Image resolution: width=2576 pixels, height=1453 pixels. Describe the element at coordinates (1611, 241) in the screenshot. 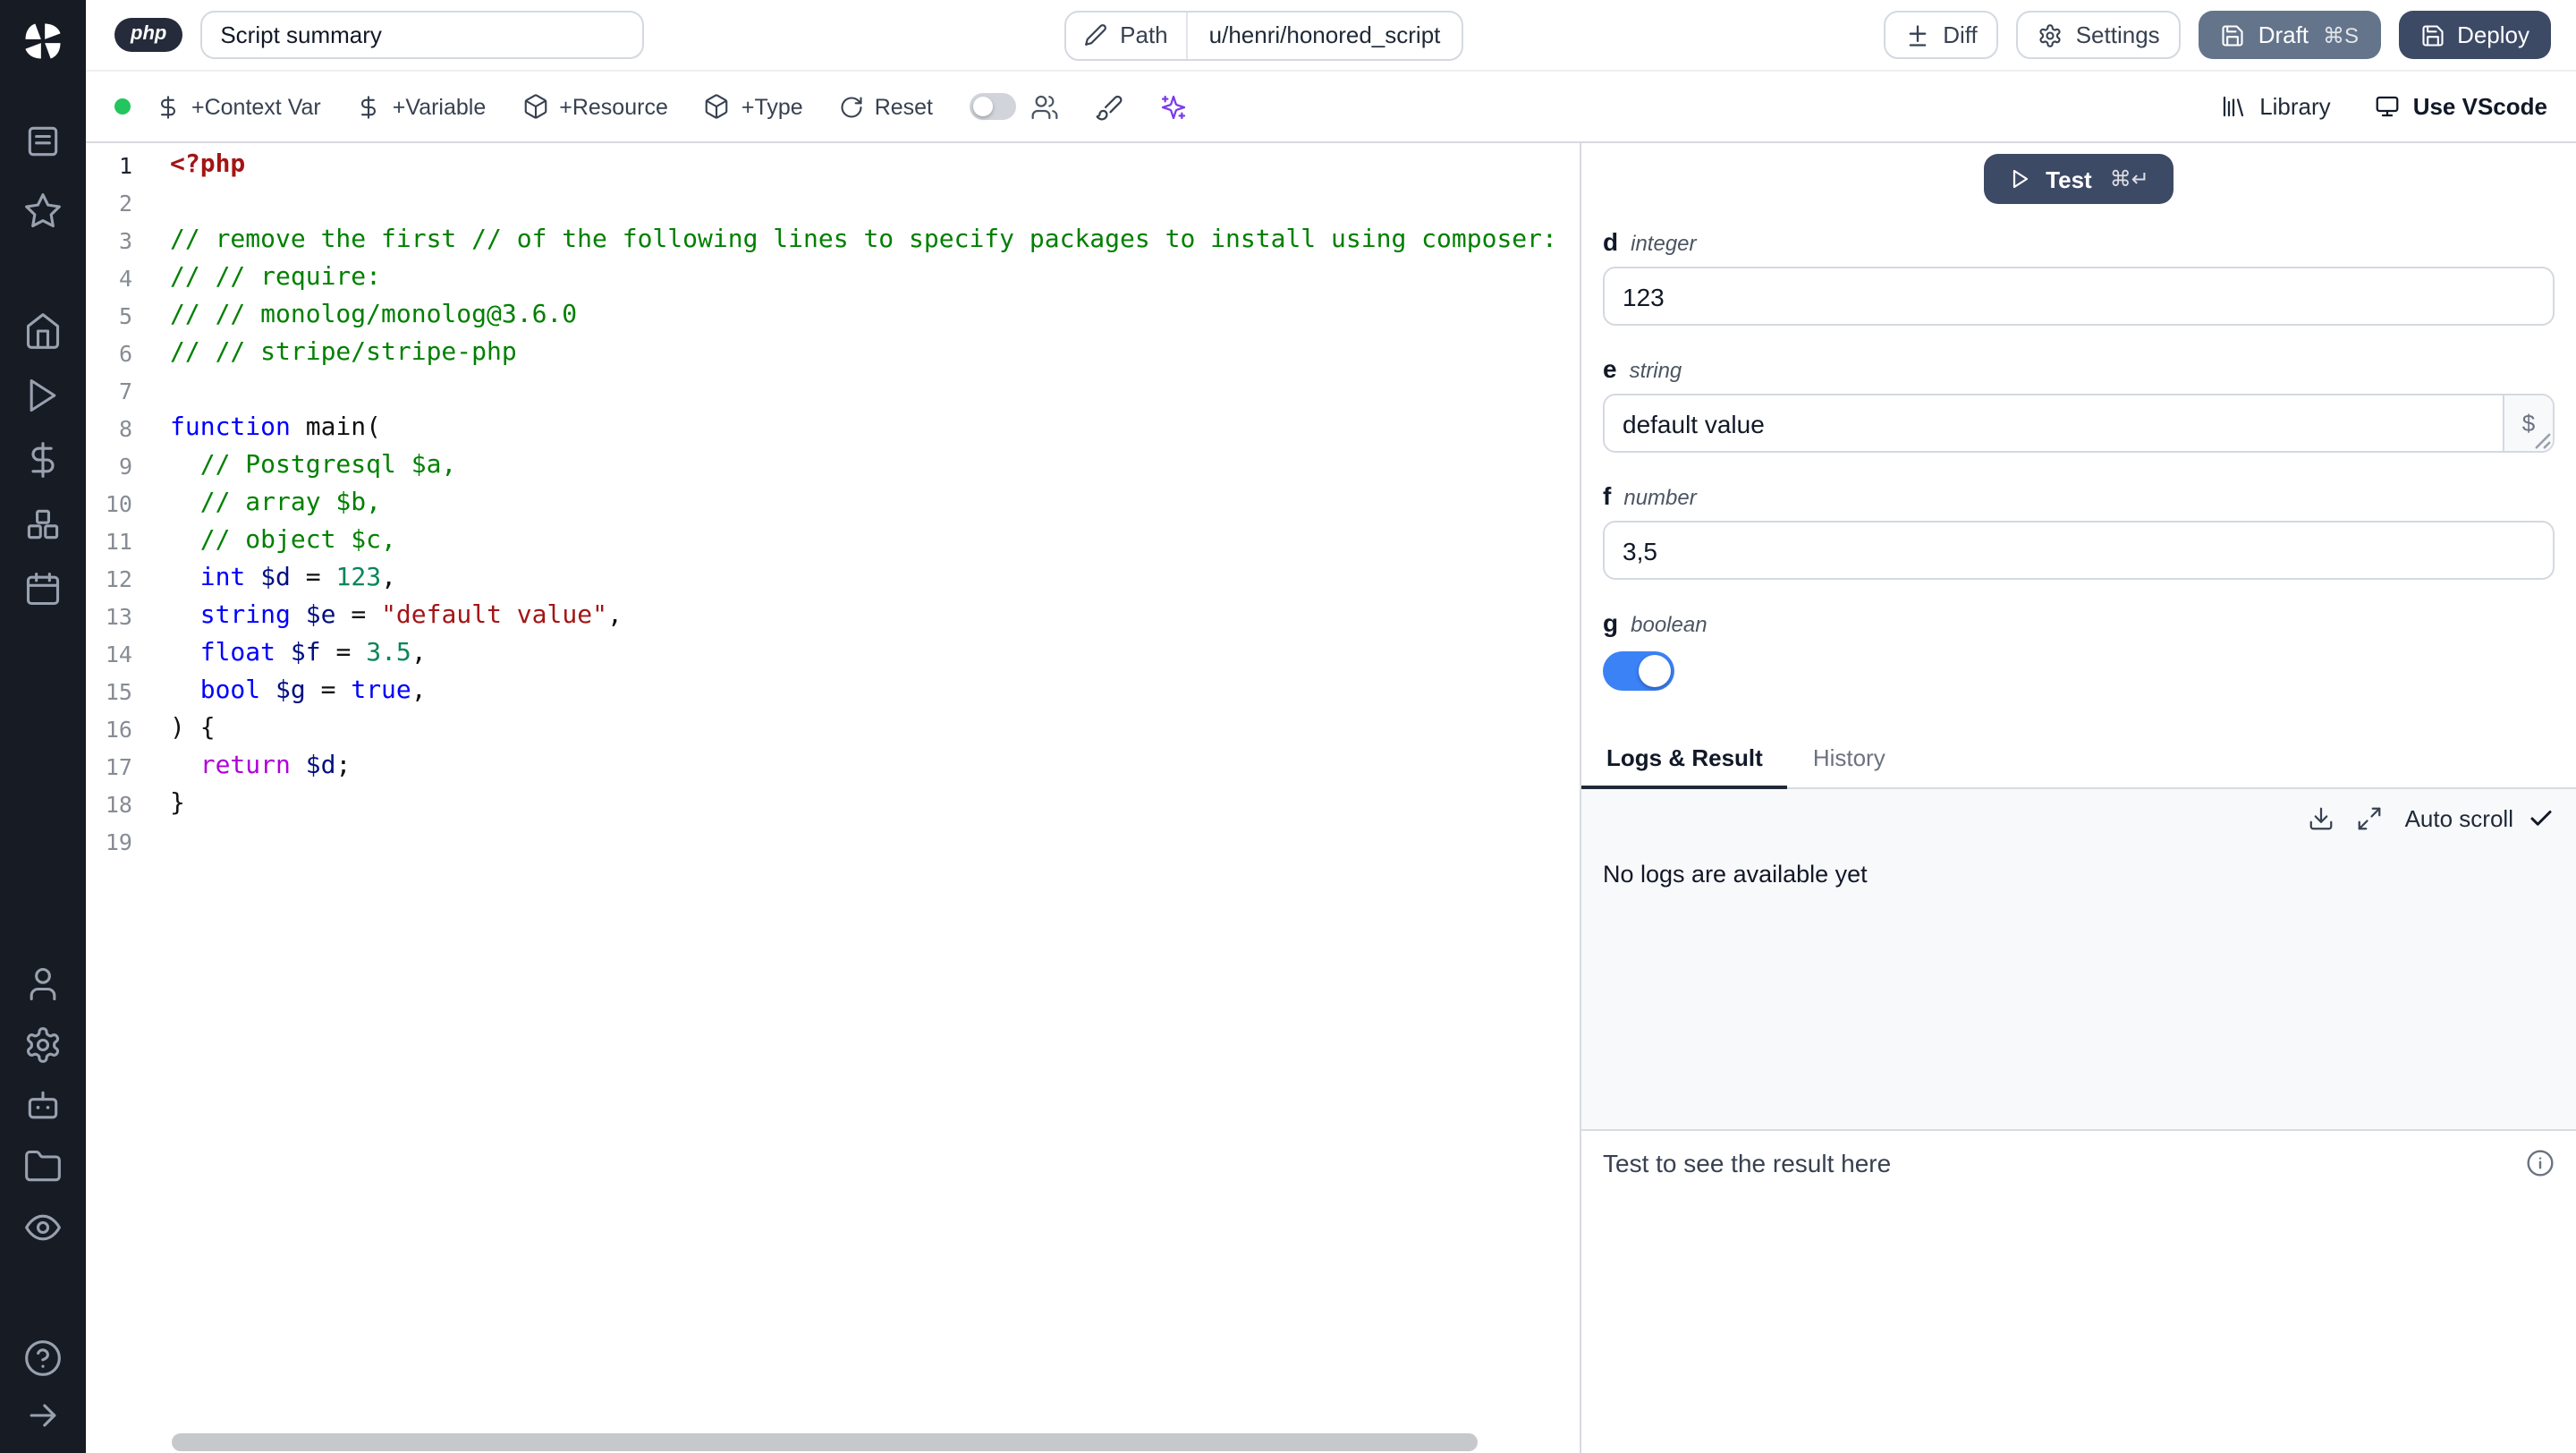

I see `field-name: d` at that location.